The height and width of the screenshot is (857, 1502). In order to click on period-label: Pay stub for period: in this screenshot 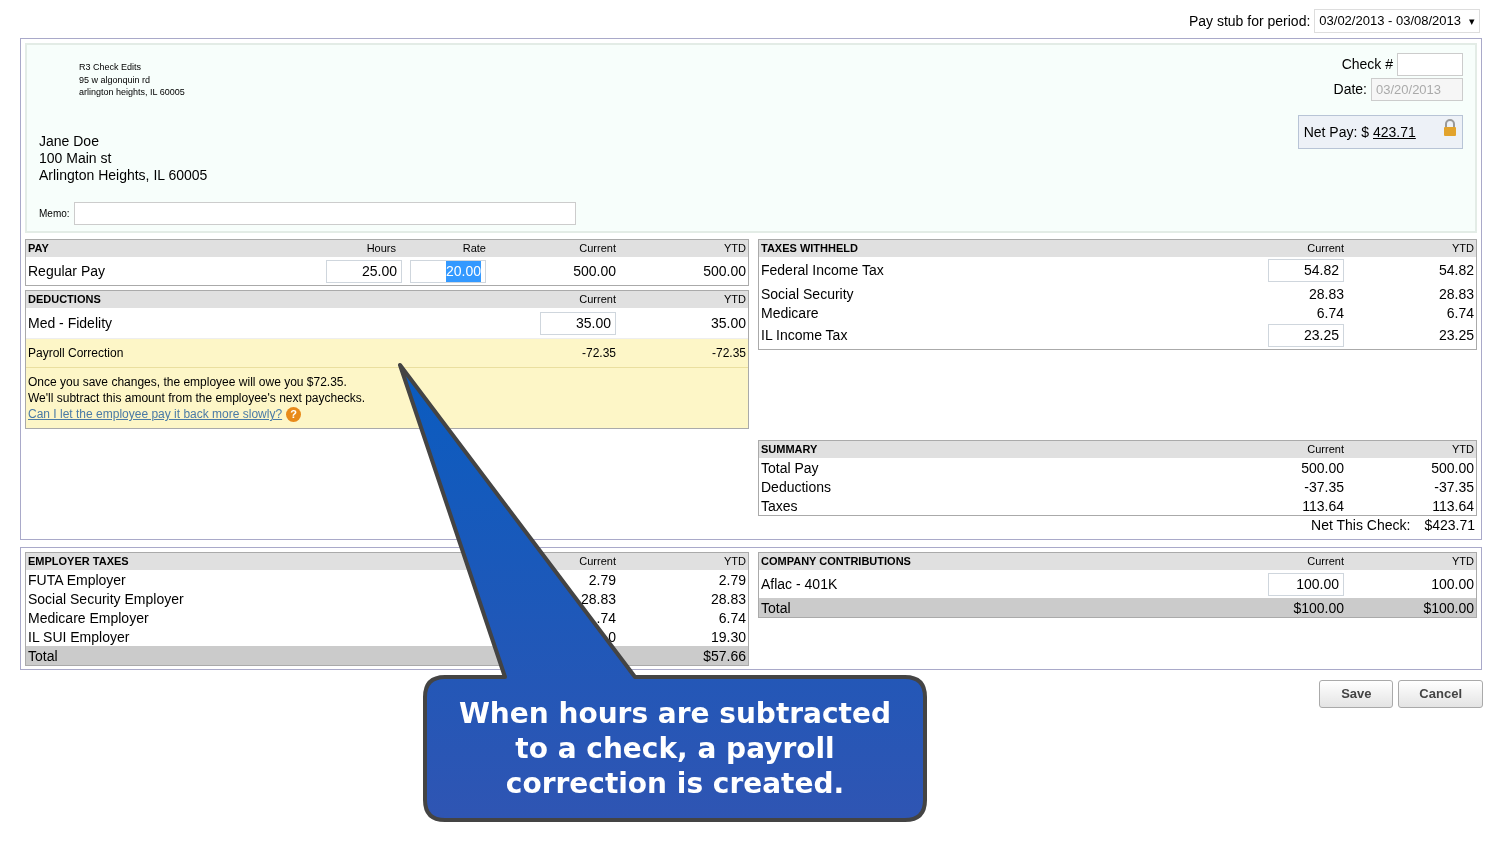, I will do `click(1249, 21)`.